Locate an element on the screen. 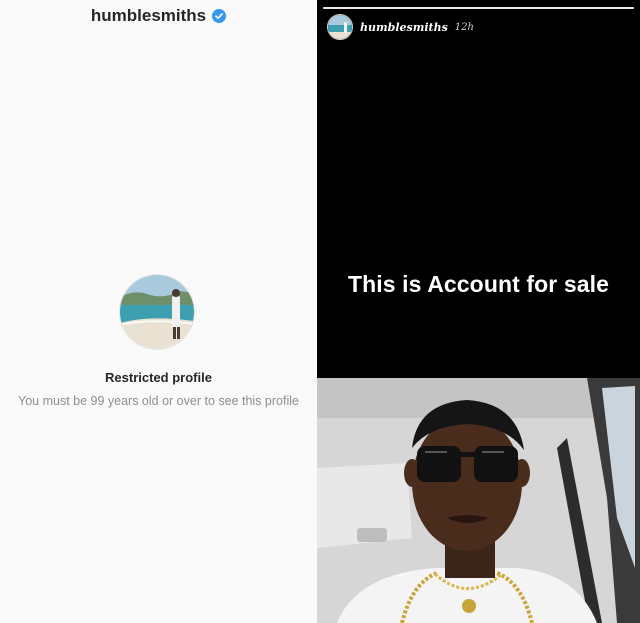 This screenshot has height=623, width=640. profile-avatar is located at coordinates (157, 312).